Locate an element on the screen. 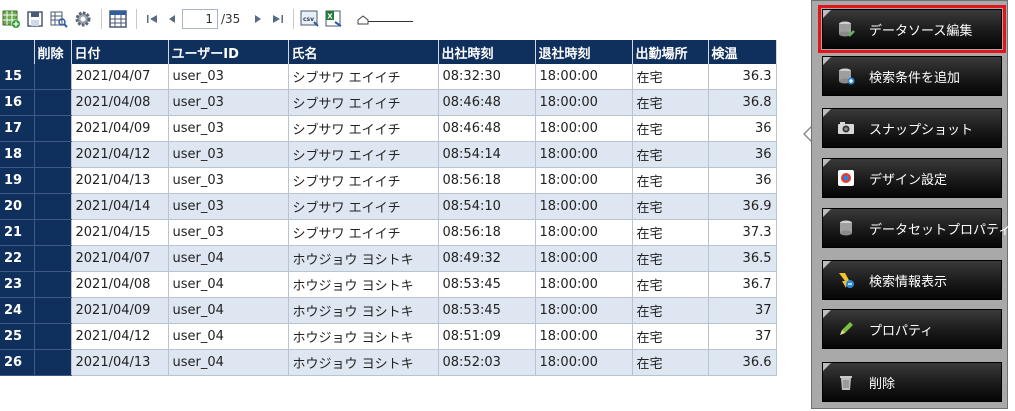 This screenshot has height=411, width=1015. excel-export-icon: X is located at coordinates (334, 19).